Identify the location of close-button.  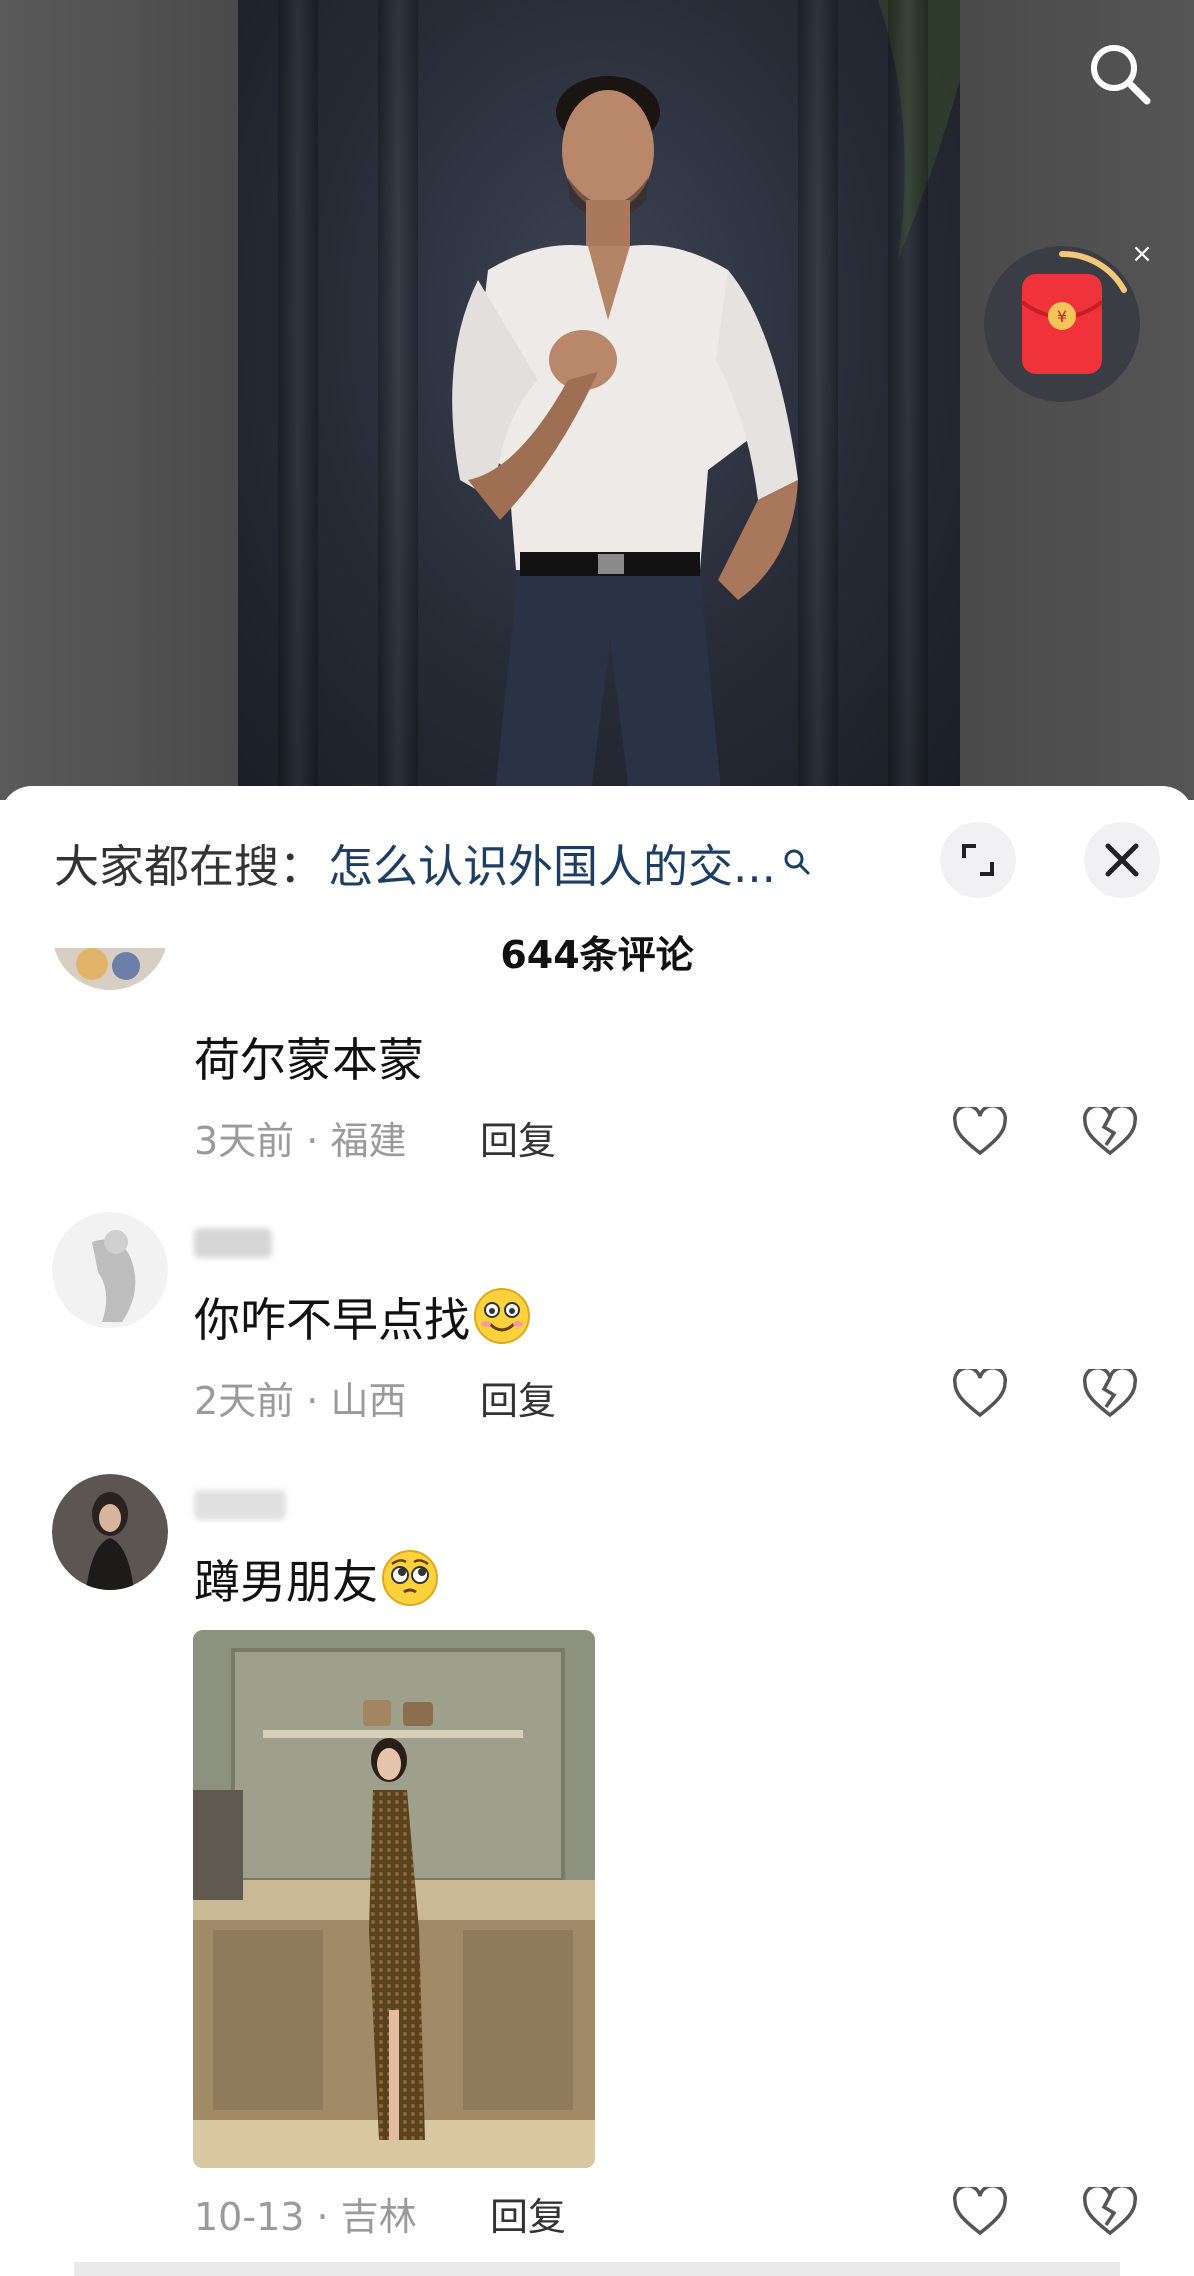
(1122, 860).